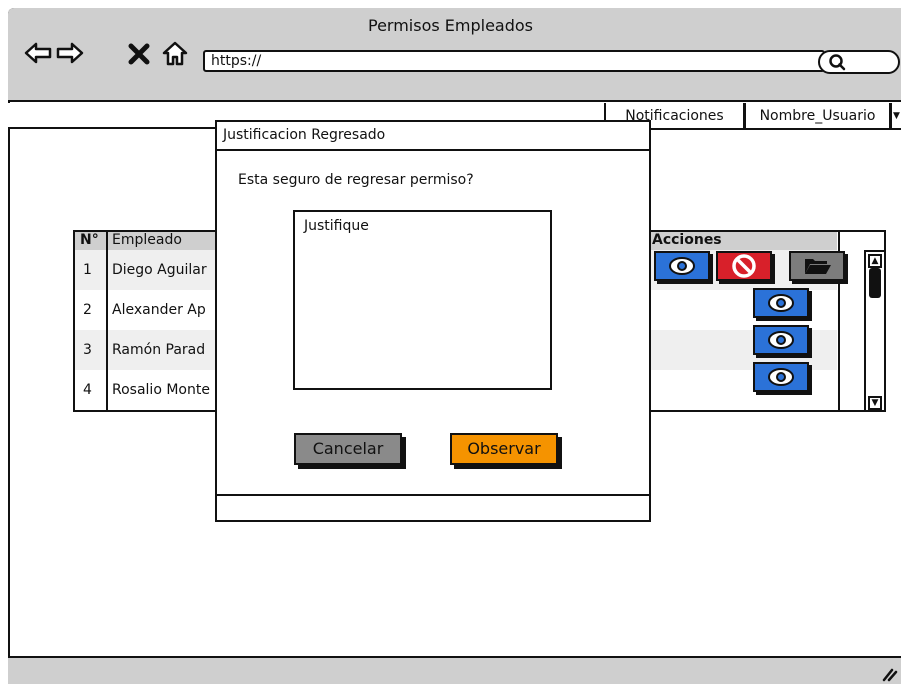 This screenshot has width=901, height=684. Describe the element at coordinates (159, 270) in the screenshot. I see `row-employee: Diego Aguilar` at that location.